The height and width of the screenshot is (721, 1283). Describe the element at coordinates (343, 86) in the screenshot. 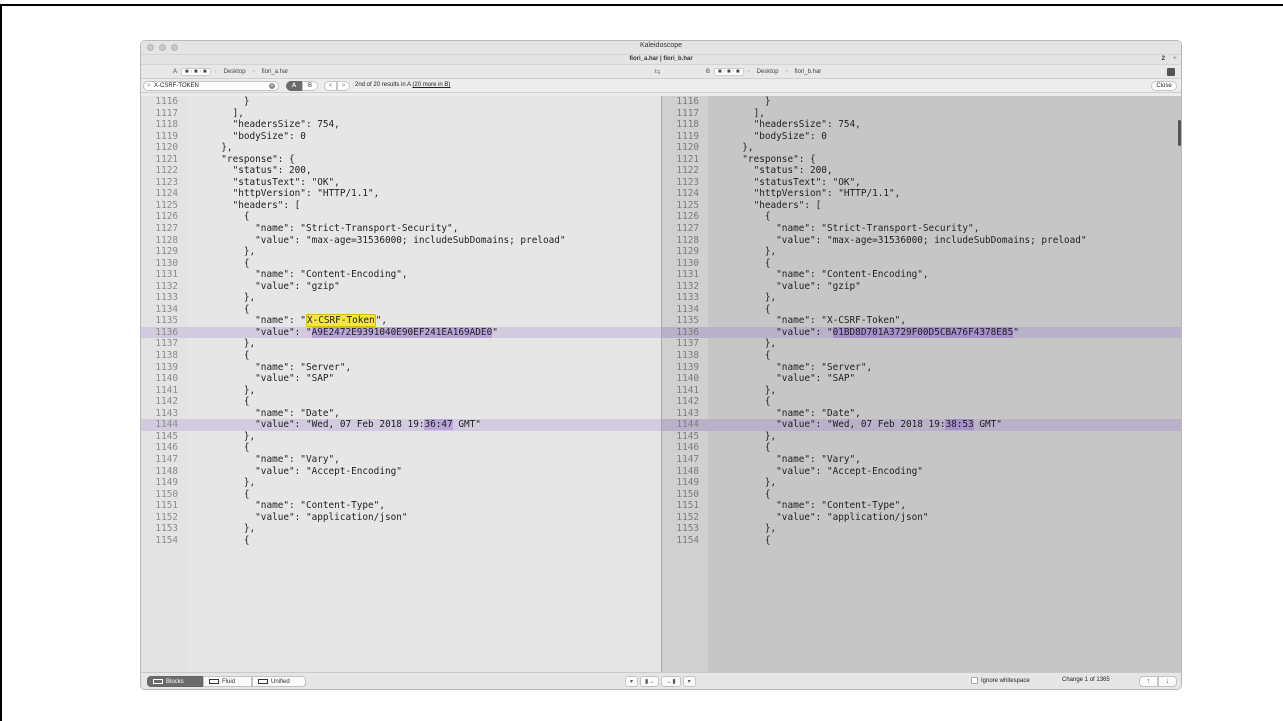

I see `next-result-button: >` at that location.